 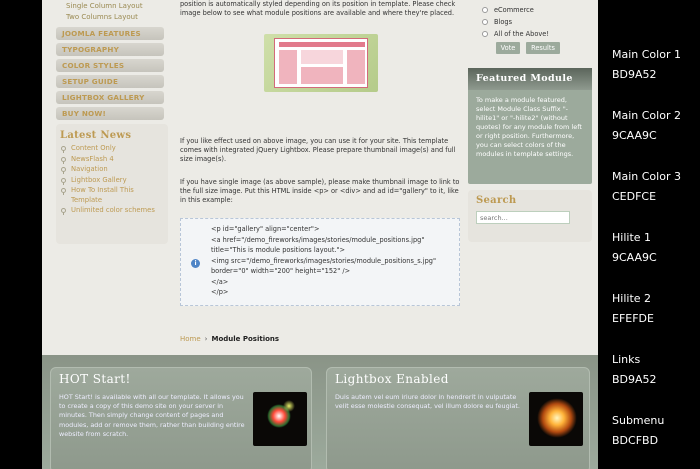 What do you see at coordinates (96, 135) in the screenshot?
I see `latest-news-title: Latest News` at bounding box center [96, 135].